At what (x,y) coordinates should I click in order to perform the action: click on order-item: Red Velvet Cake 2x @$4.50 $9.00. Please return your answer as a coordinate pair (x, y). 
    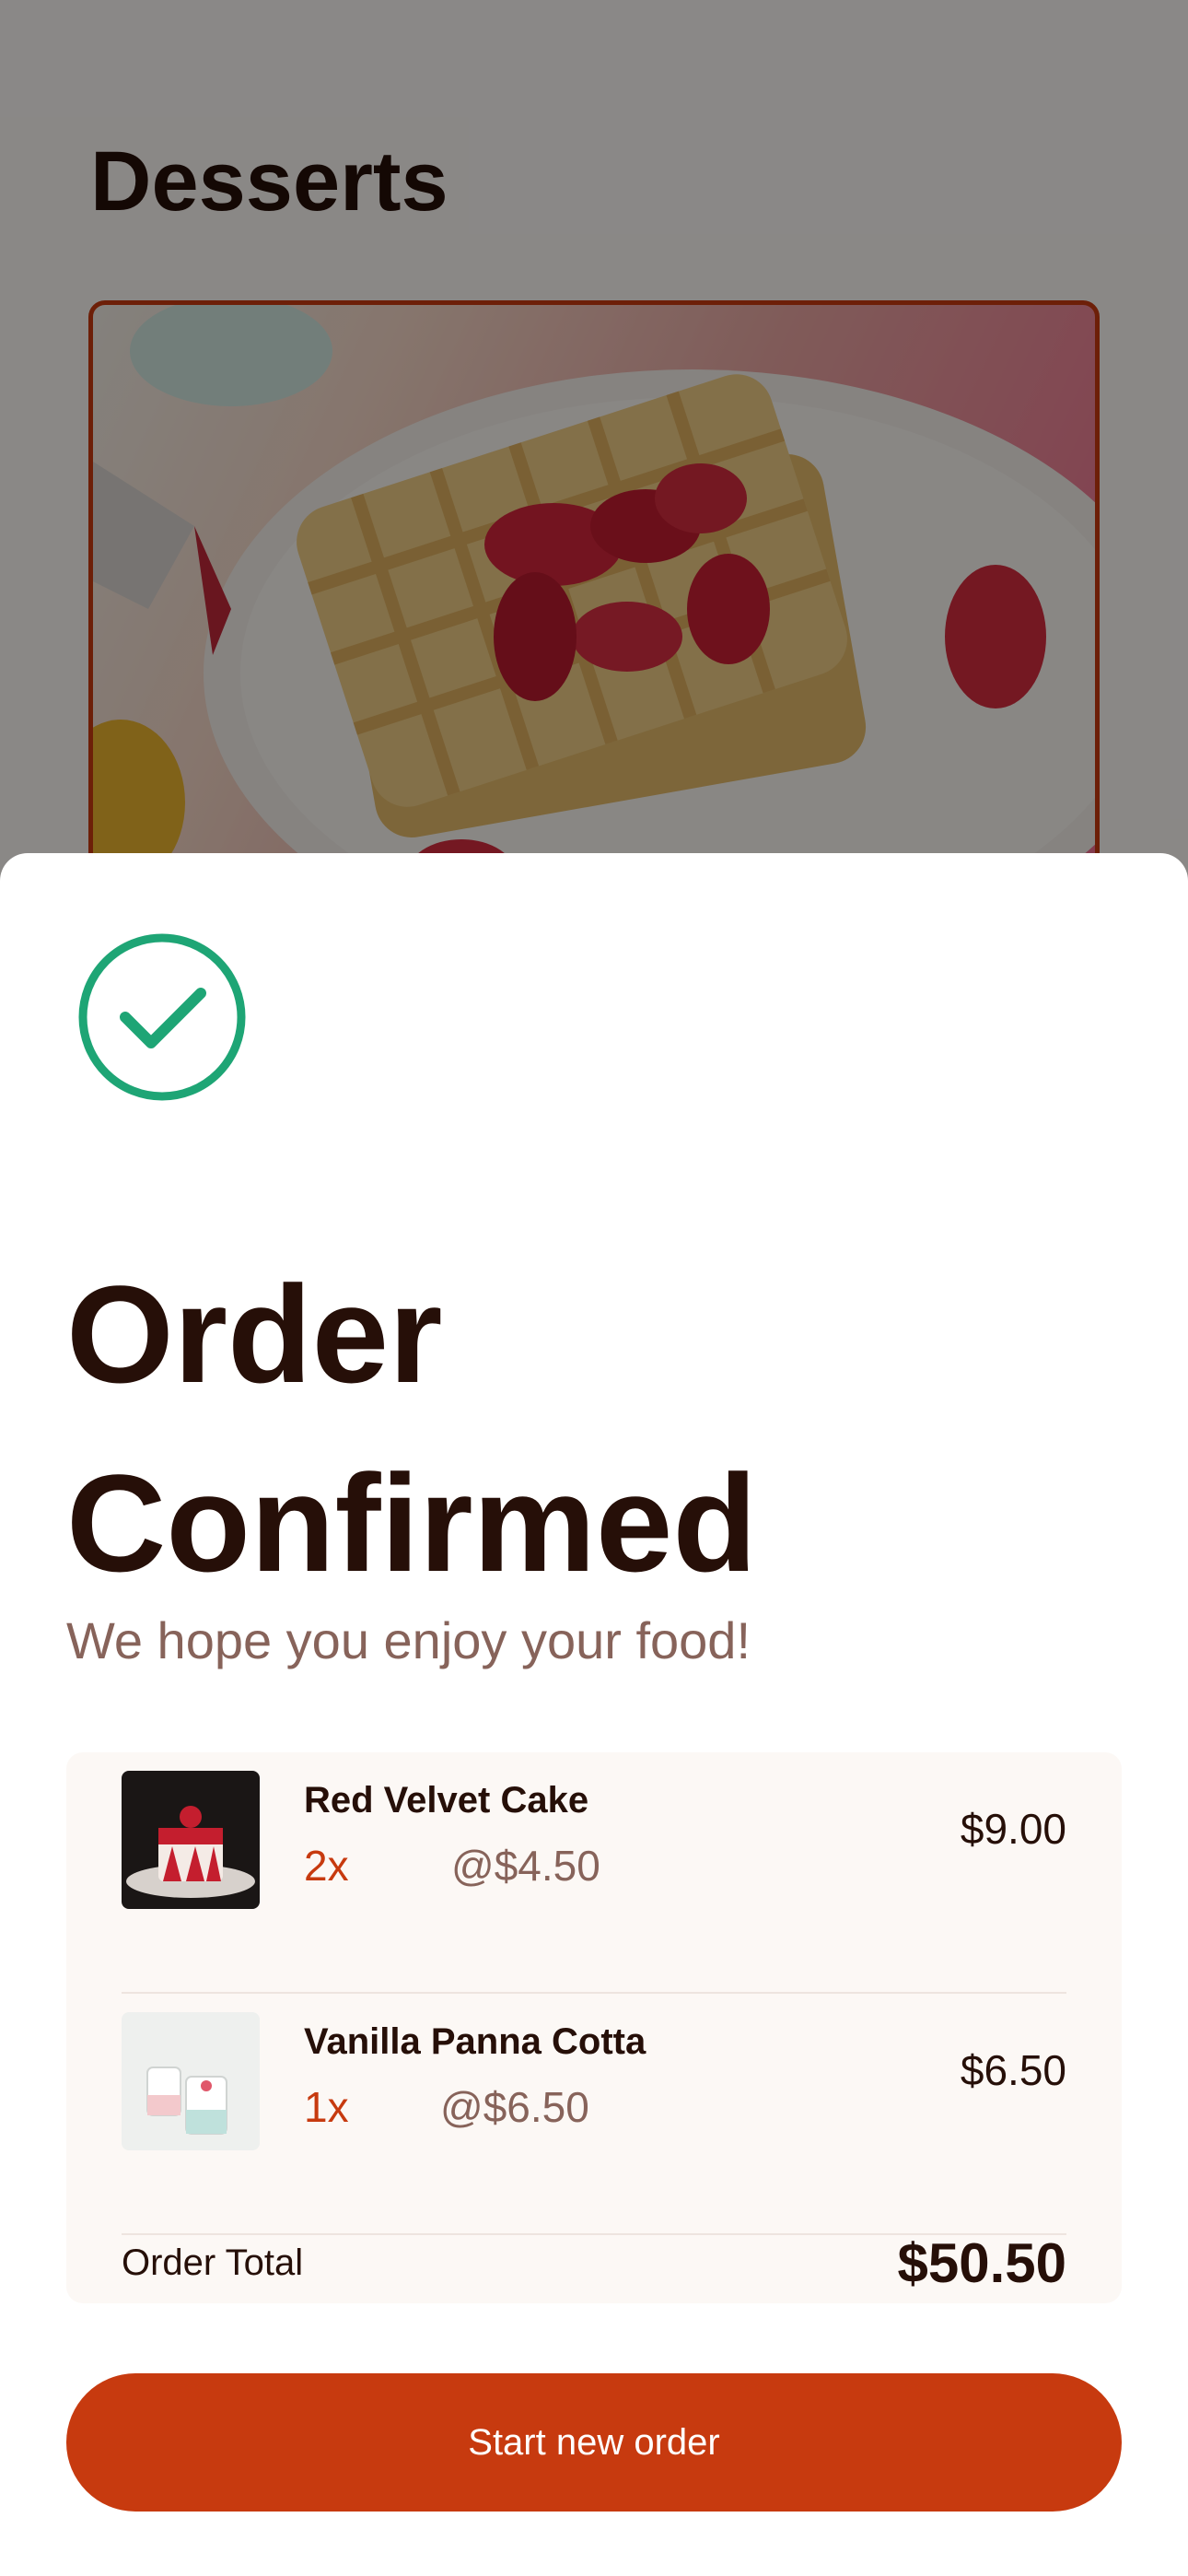
    Looking at the image, I should click on (594, 1873).